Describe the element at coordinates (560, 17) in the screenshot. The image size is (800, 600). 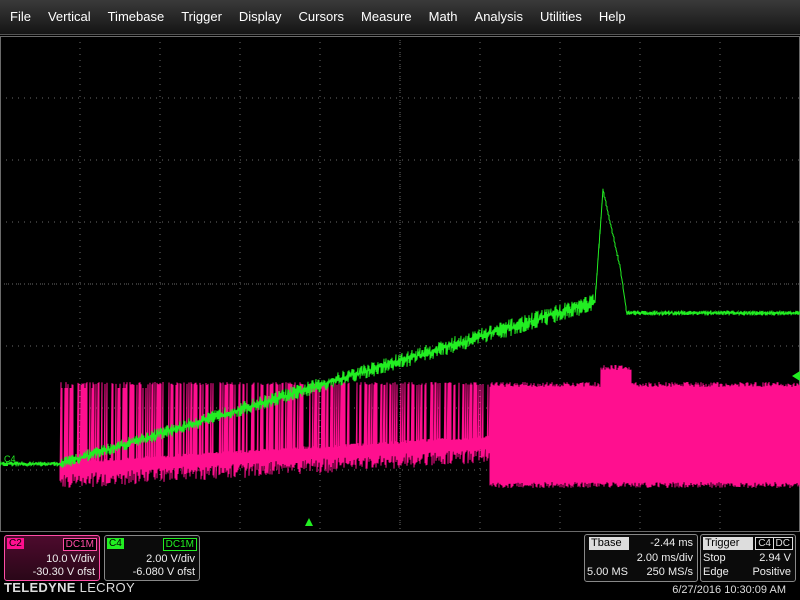
I see `menu-utilities: Utilities` at that location.